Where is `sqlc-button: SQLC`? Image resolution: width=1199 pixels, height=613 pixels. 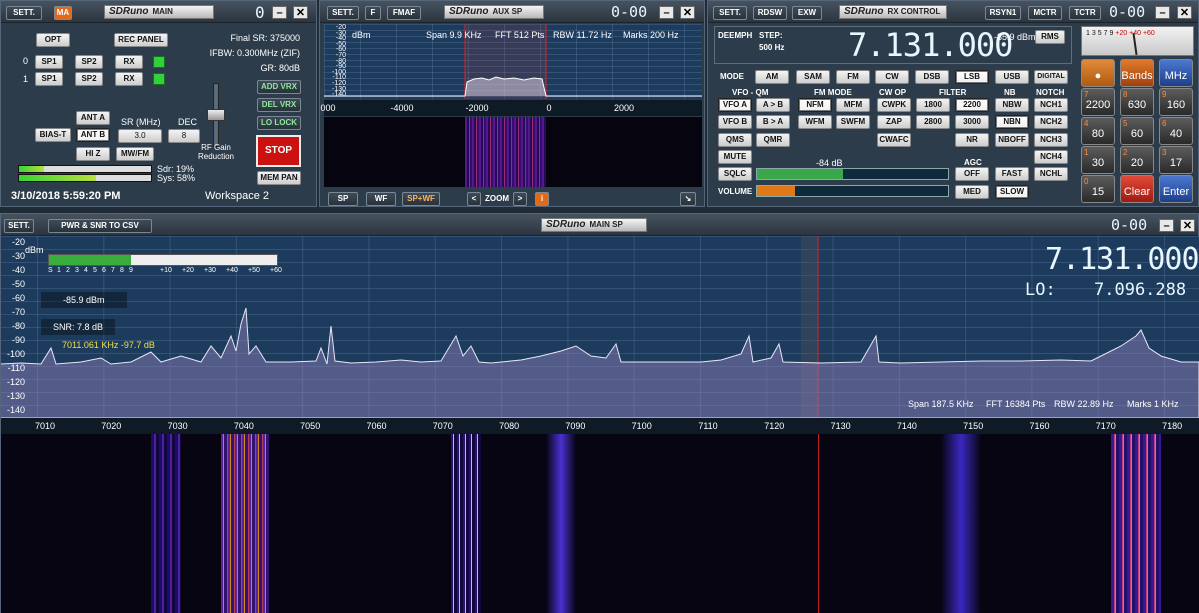
sqlc-button: SQLC is located at coordinates (735, 174).